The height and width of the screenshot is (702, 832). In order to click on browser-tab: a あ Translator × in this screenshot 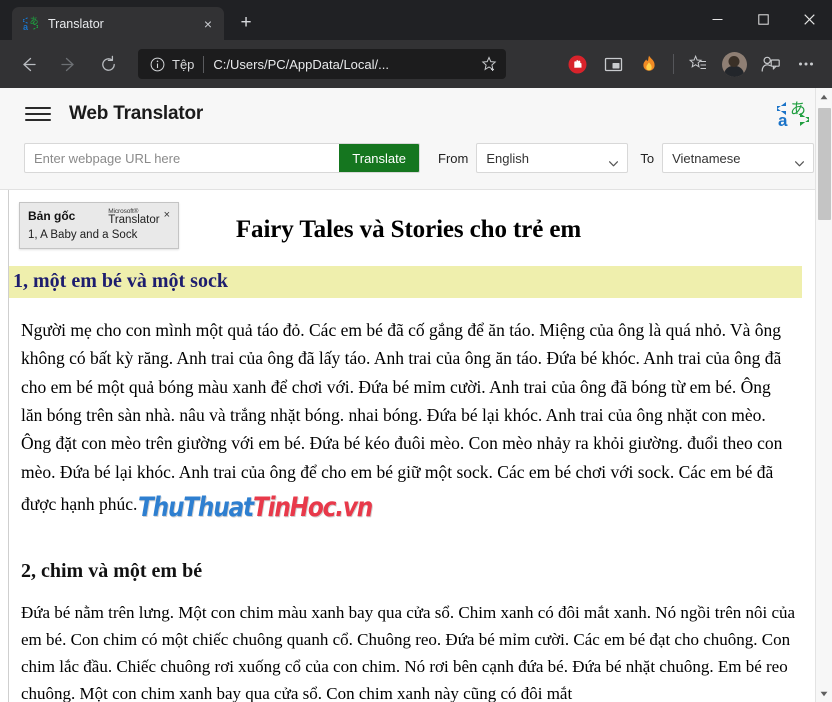, I will do `click(118, 23)`.